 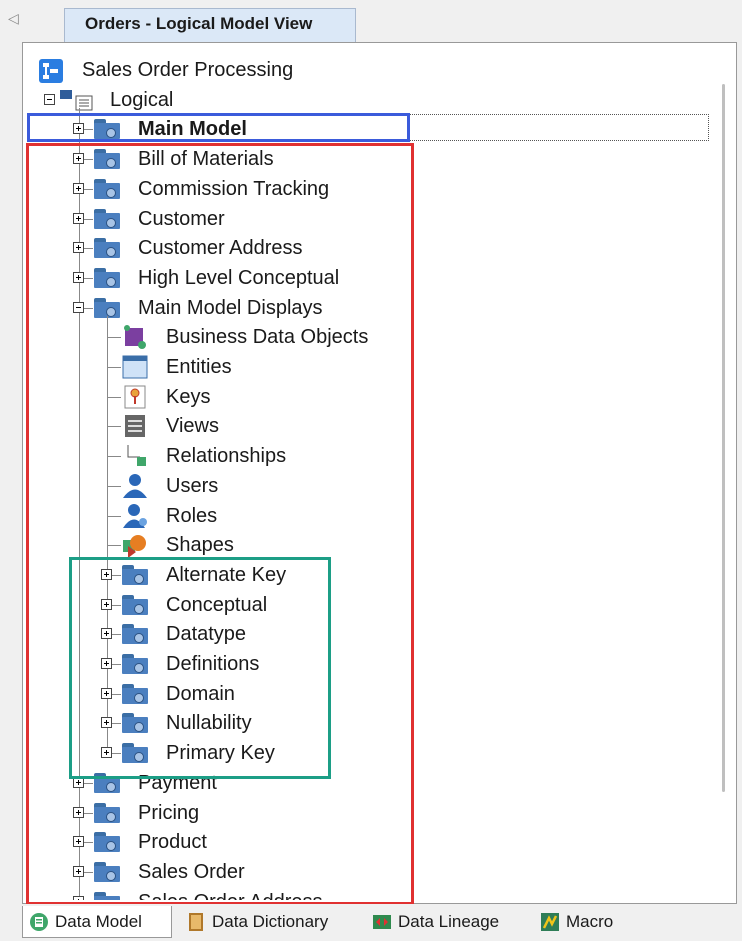 What do you see at coordinates (550, 922) in the screenshot?
I see `macro-icon` at bounding box center [550, 922].